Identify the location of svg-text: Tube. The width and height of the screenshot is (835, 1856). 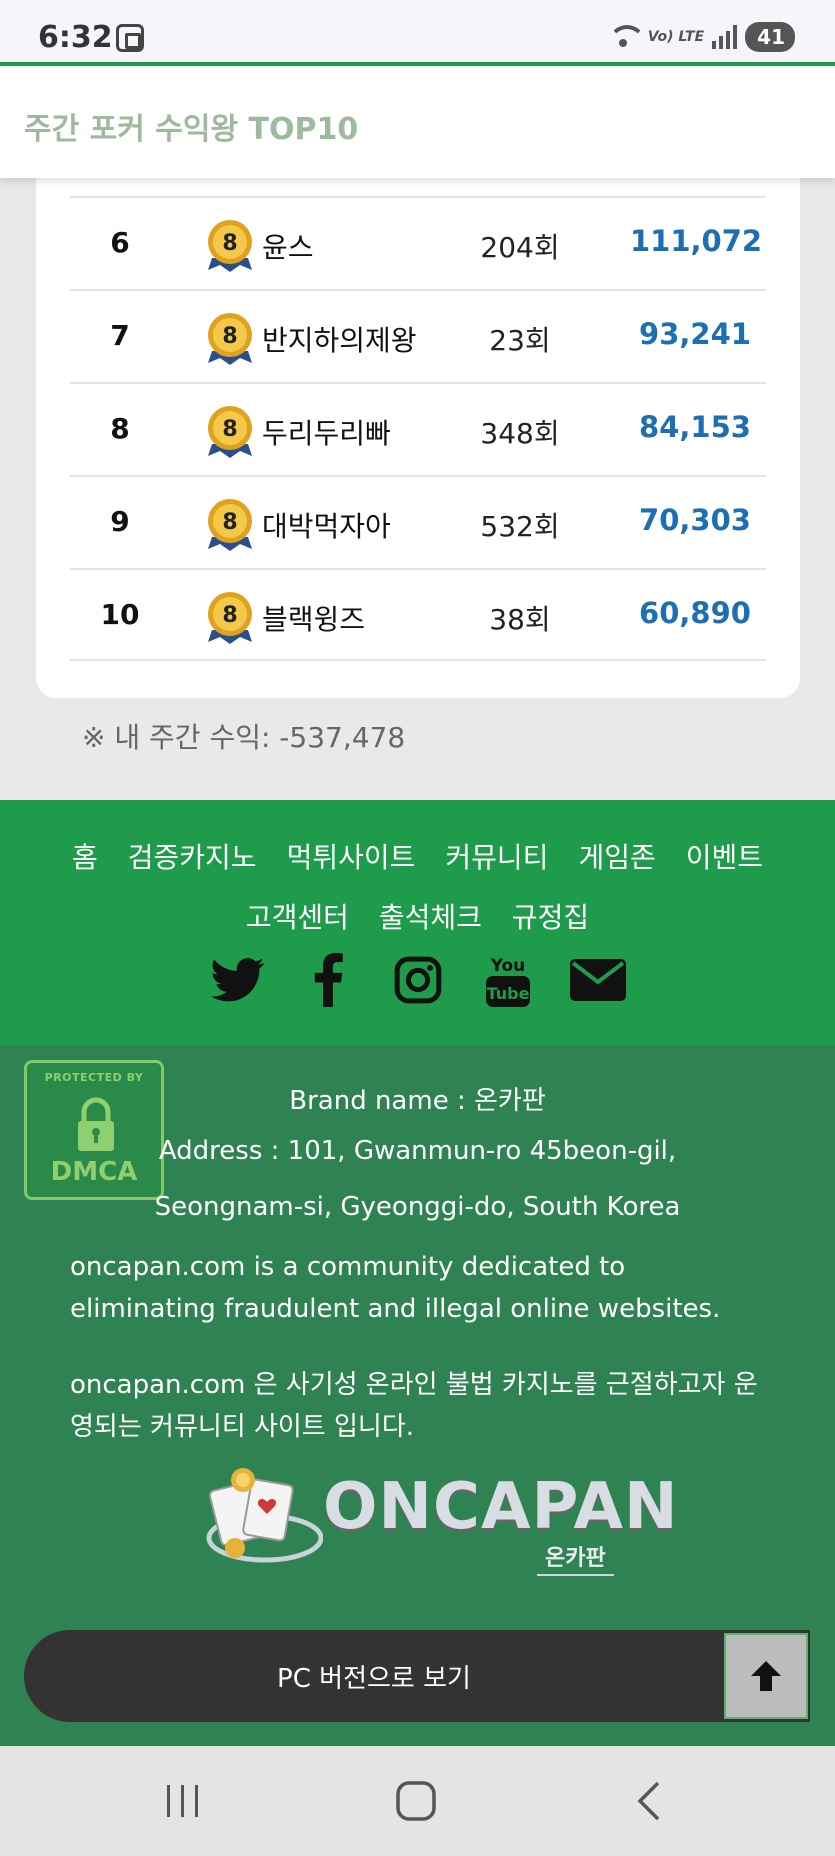
(507, 993).